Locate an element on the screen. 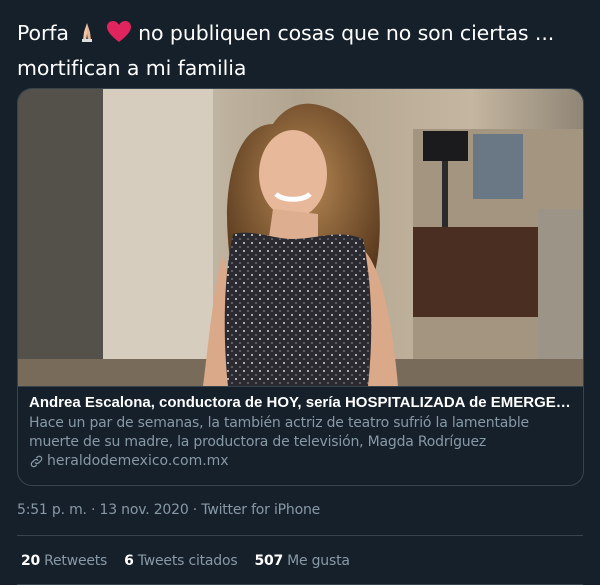 The width and height of the screenshot is (600, 585). retweets-count: 20 is located at coordinates (31, 561).